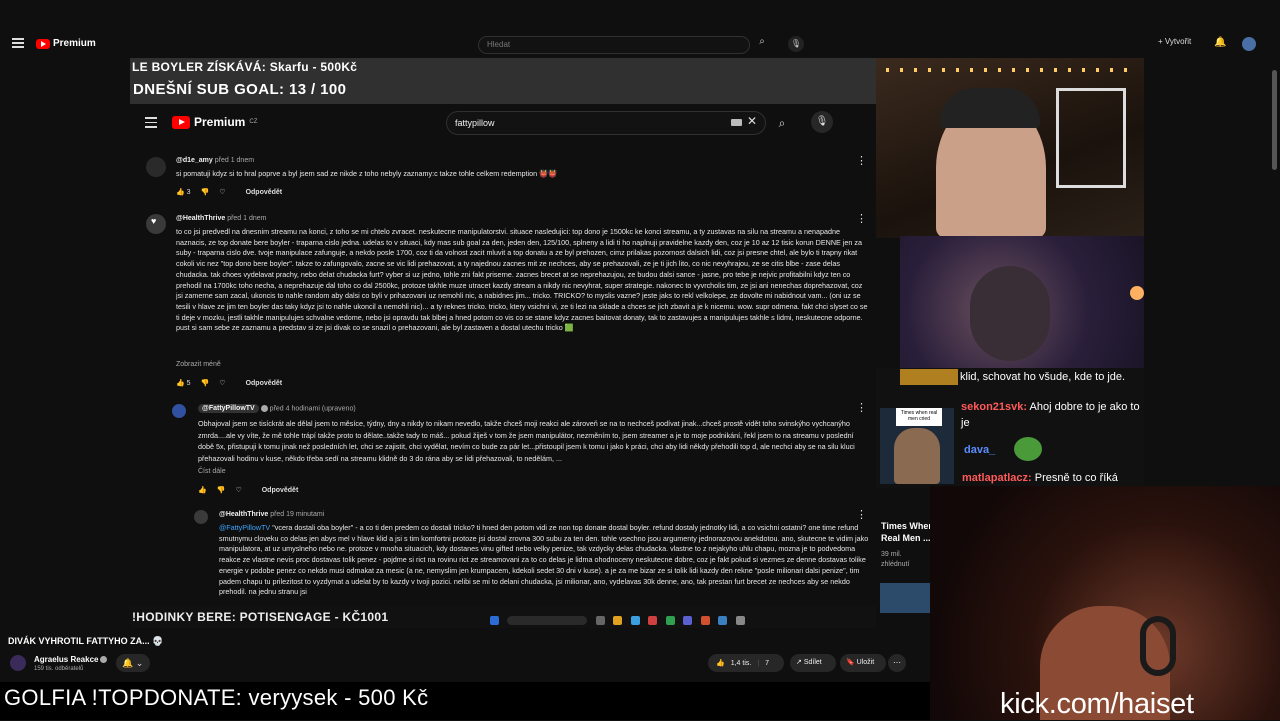 The image size is (1280, 721). What do you see at coordinates (865, 662) in the screenshot?
I see `save-label: Uložit` at bounding box center [865, 662].